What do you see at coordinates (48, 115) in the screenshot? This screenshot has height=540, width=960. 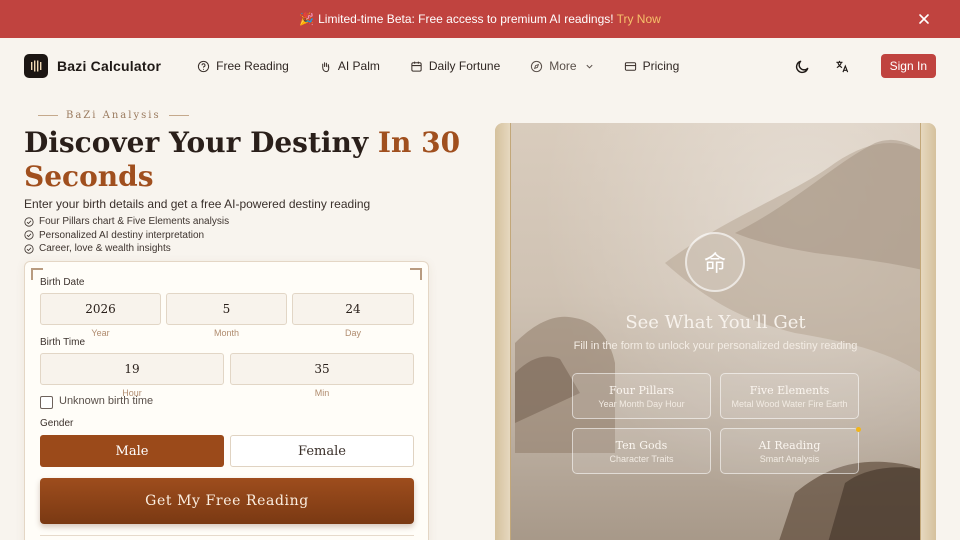 I see `kicker-line-left` at bounding box center [48, 115].